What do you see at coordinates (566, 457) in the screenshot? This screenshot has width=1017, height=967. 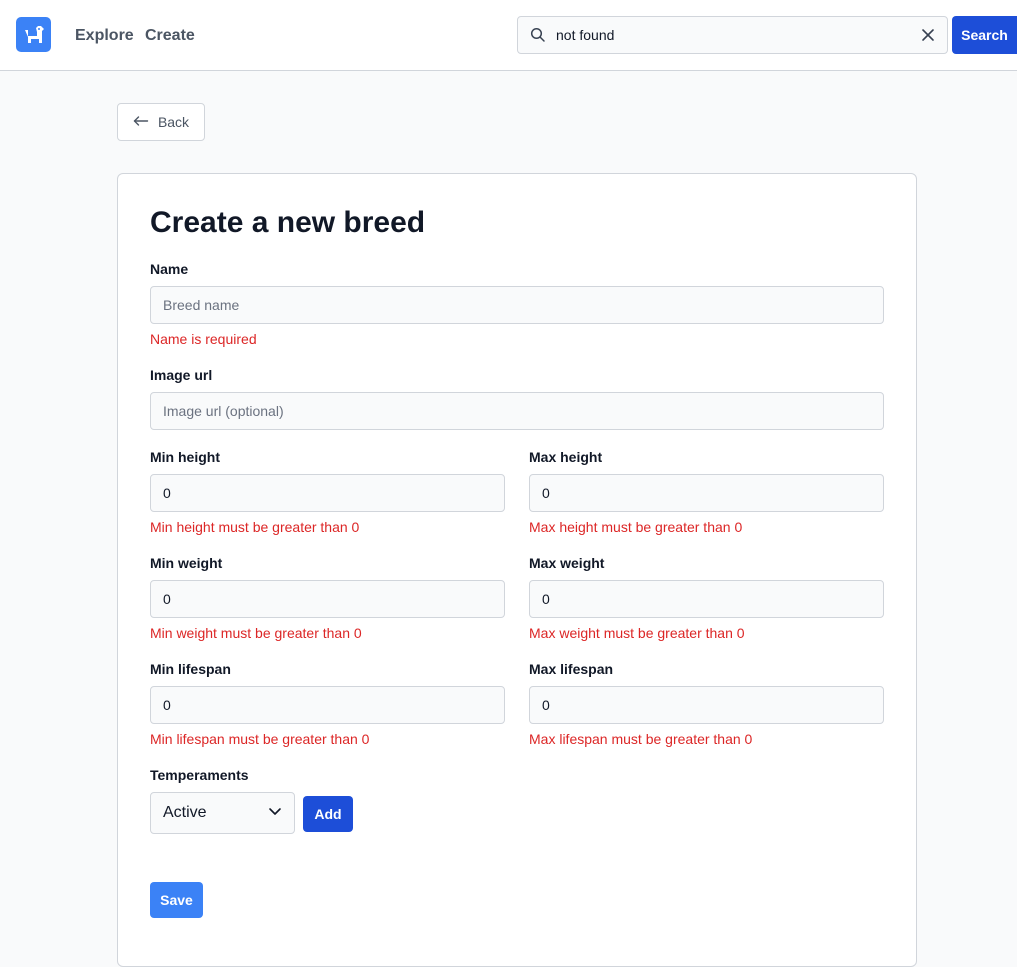 I see `max-height-label: Max height` at bounding box center [566, 457].